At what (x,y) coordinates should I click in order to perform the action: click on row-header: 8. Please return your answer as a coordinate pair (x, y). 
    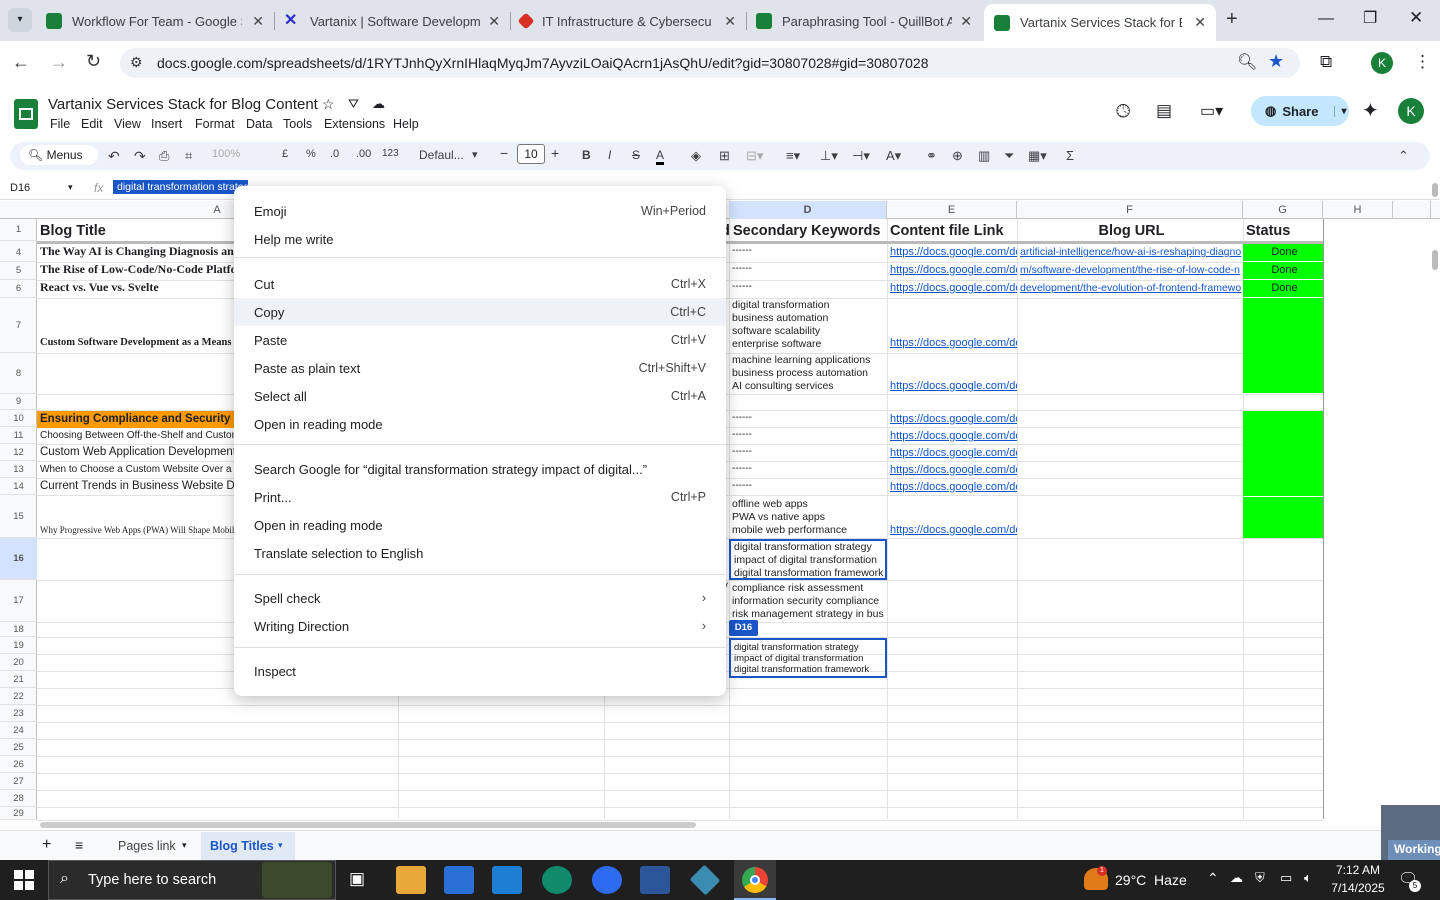
    Looking at the image, I should click on (18, 373).